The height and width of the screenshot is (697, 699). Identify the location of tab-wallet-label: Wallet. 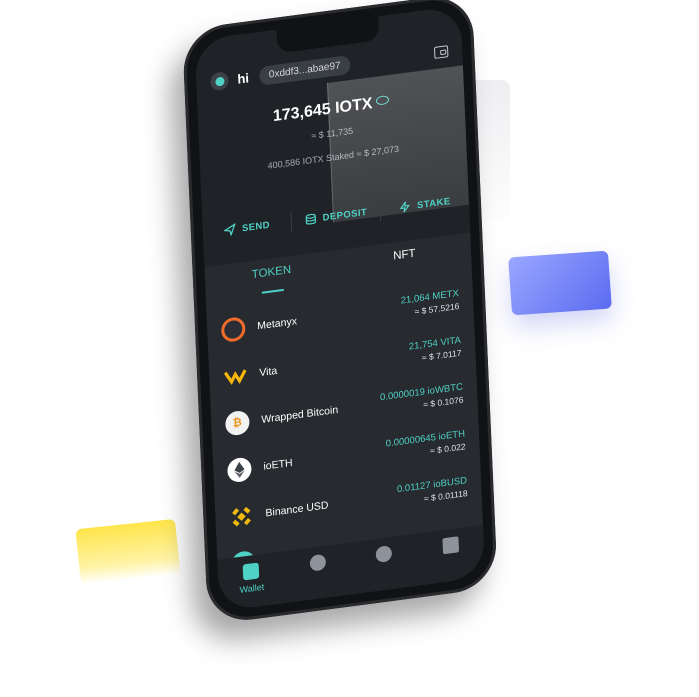
(252, 588).